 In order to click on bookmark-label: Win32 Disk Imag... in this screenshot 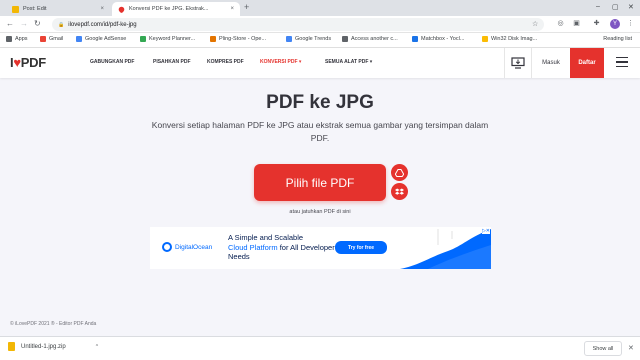, I will do `click(514, 39)`.